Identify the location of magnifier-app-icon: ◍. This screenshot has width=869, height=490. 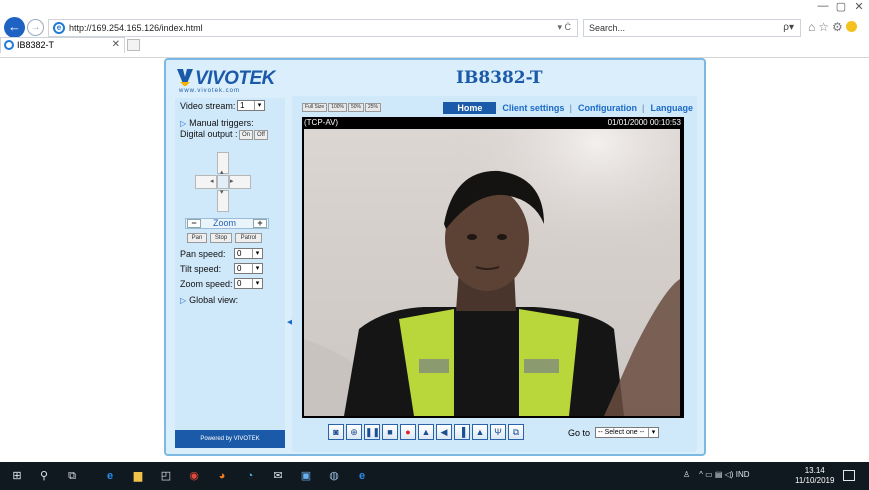
(334, 476).